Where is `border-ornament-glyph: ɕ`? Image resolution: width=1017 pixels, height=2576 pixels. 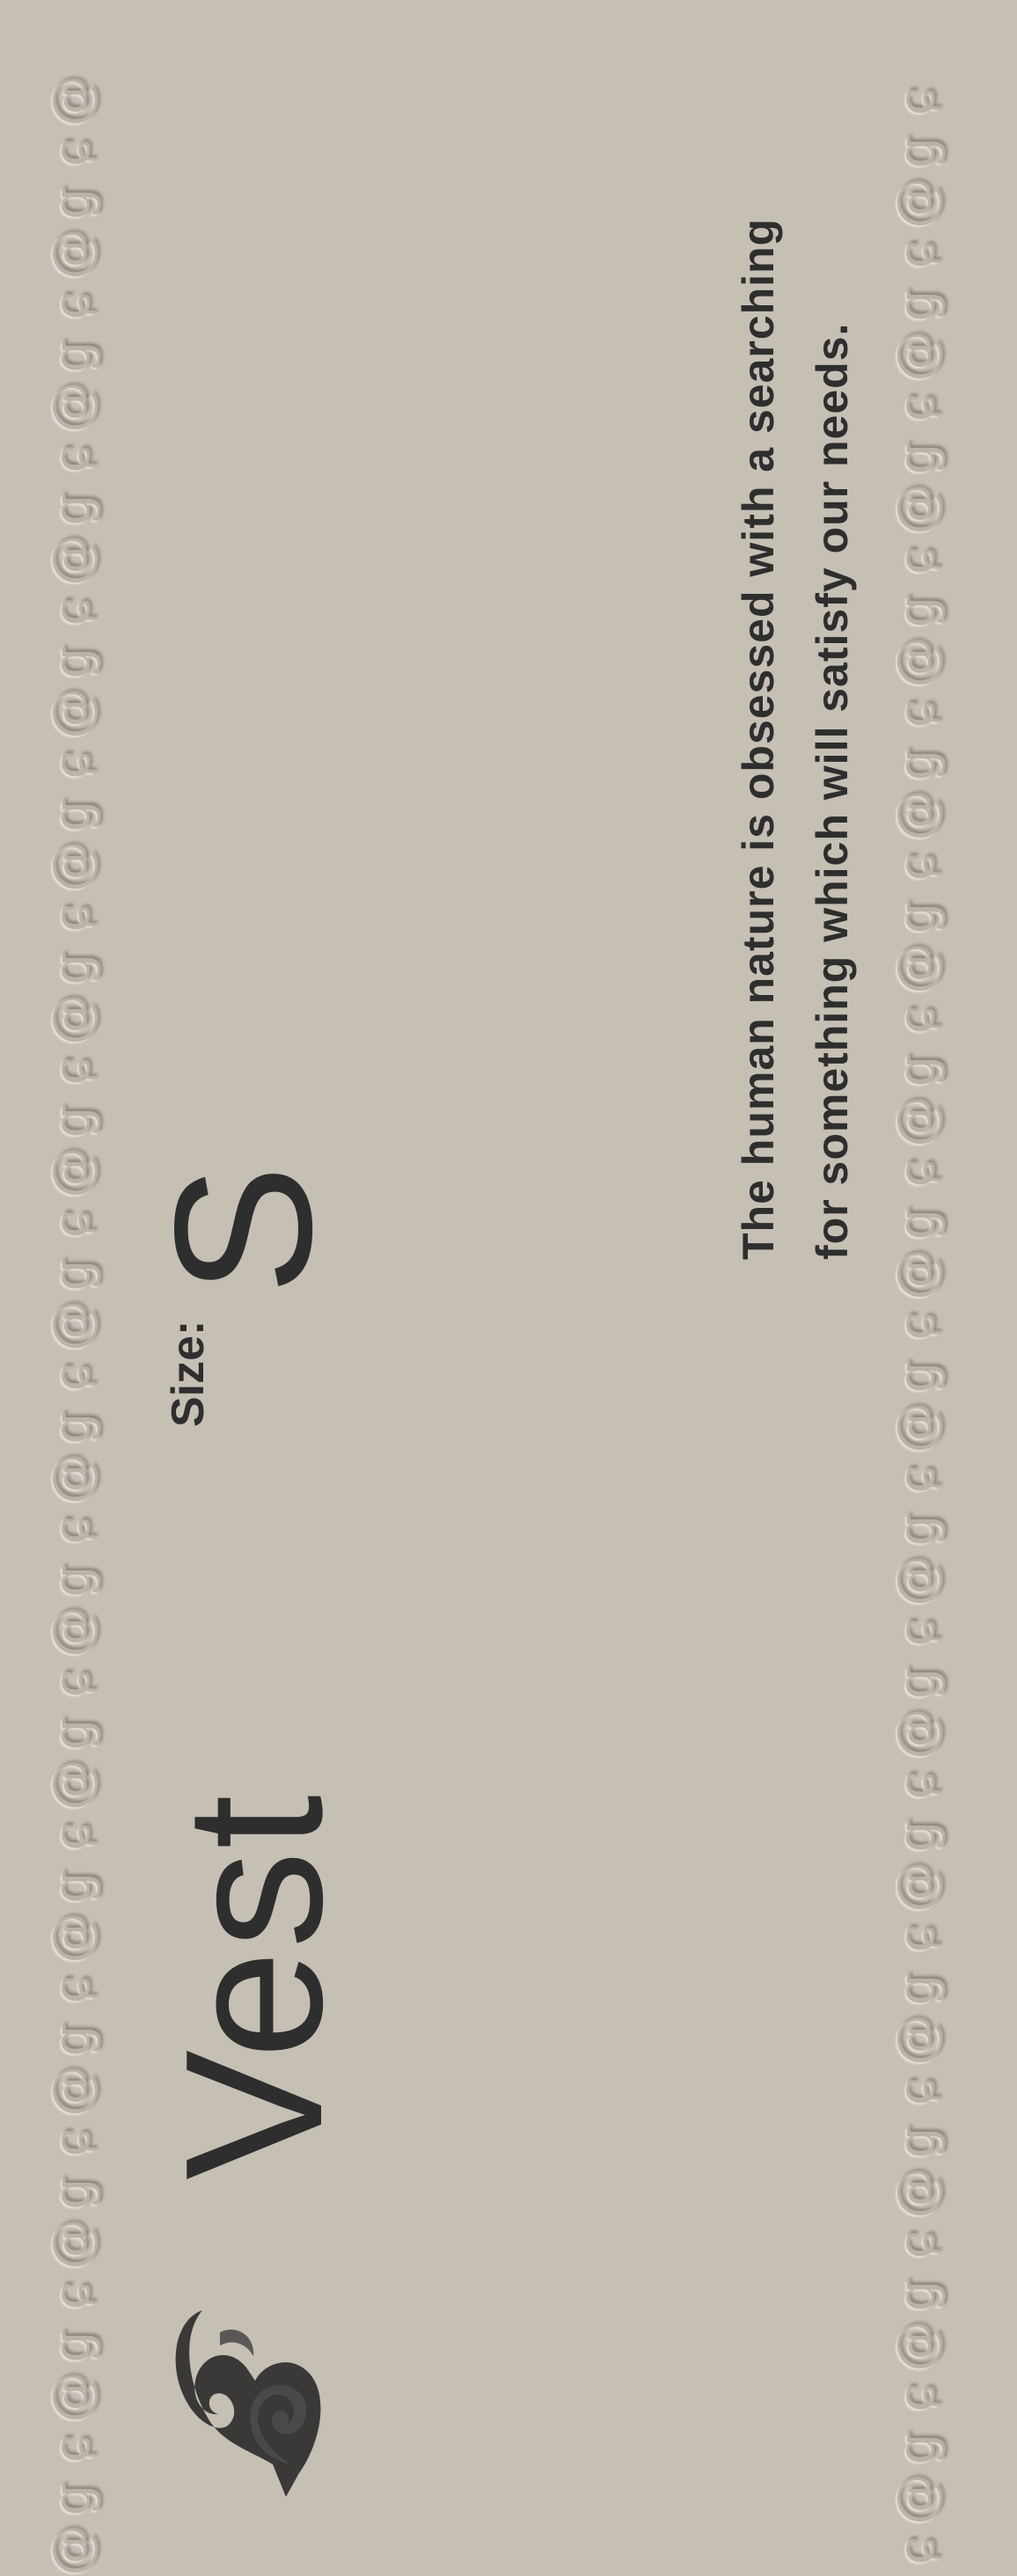
border-ornament-glyph: ɕ is located at coordinates (916, 2550).